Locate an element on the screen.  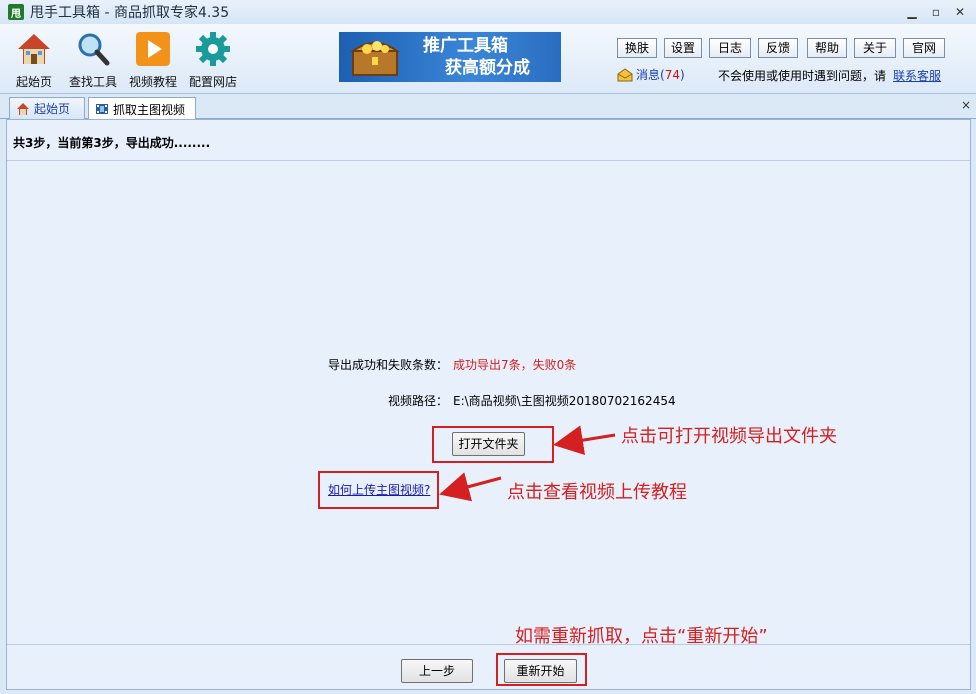
app-logo-icon: 甩 is located at coordinates (16, 12).